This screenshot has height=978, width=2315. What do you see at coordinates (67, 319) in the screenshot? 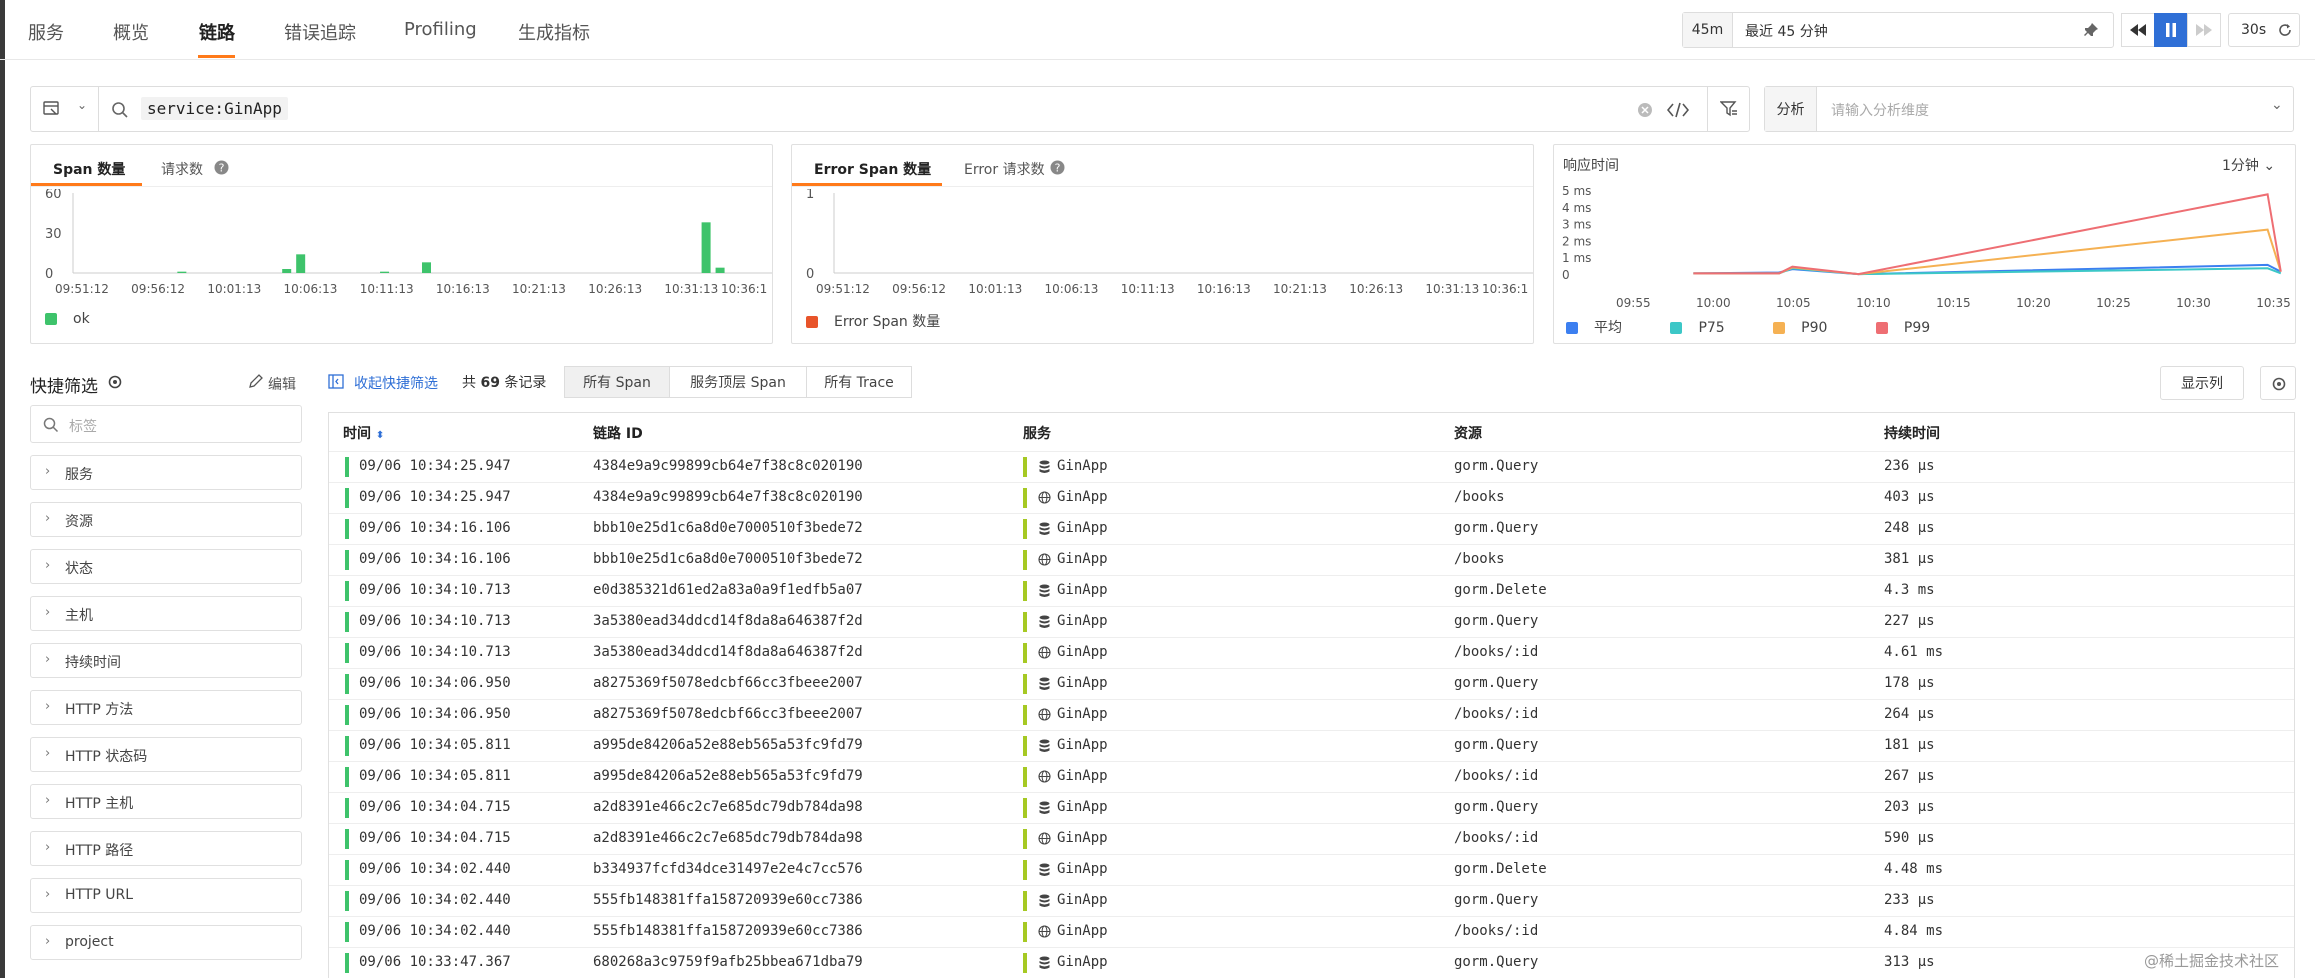
I see `legend-item-ok: ok` at bounding box center [67, 319].